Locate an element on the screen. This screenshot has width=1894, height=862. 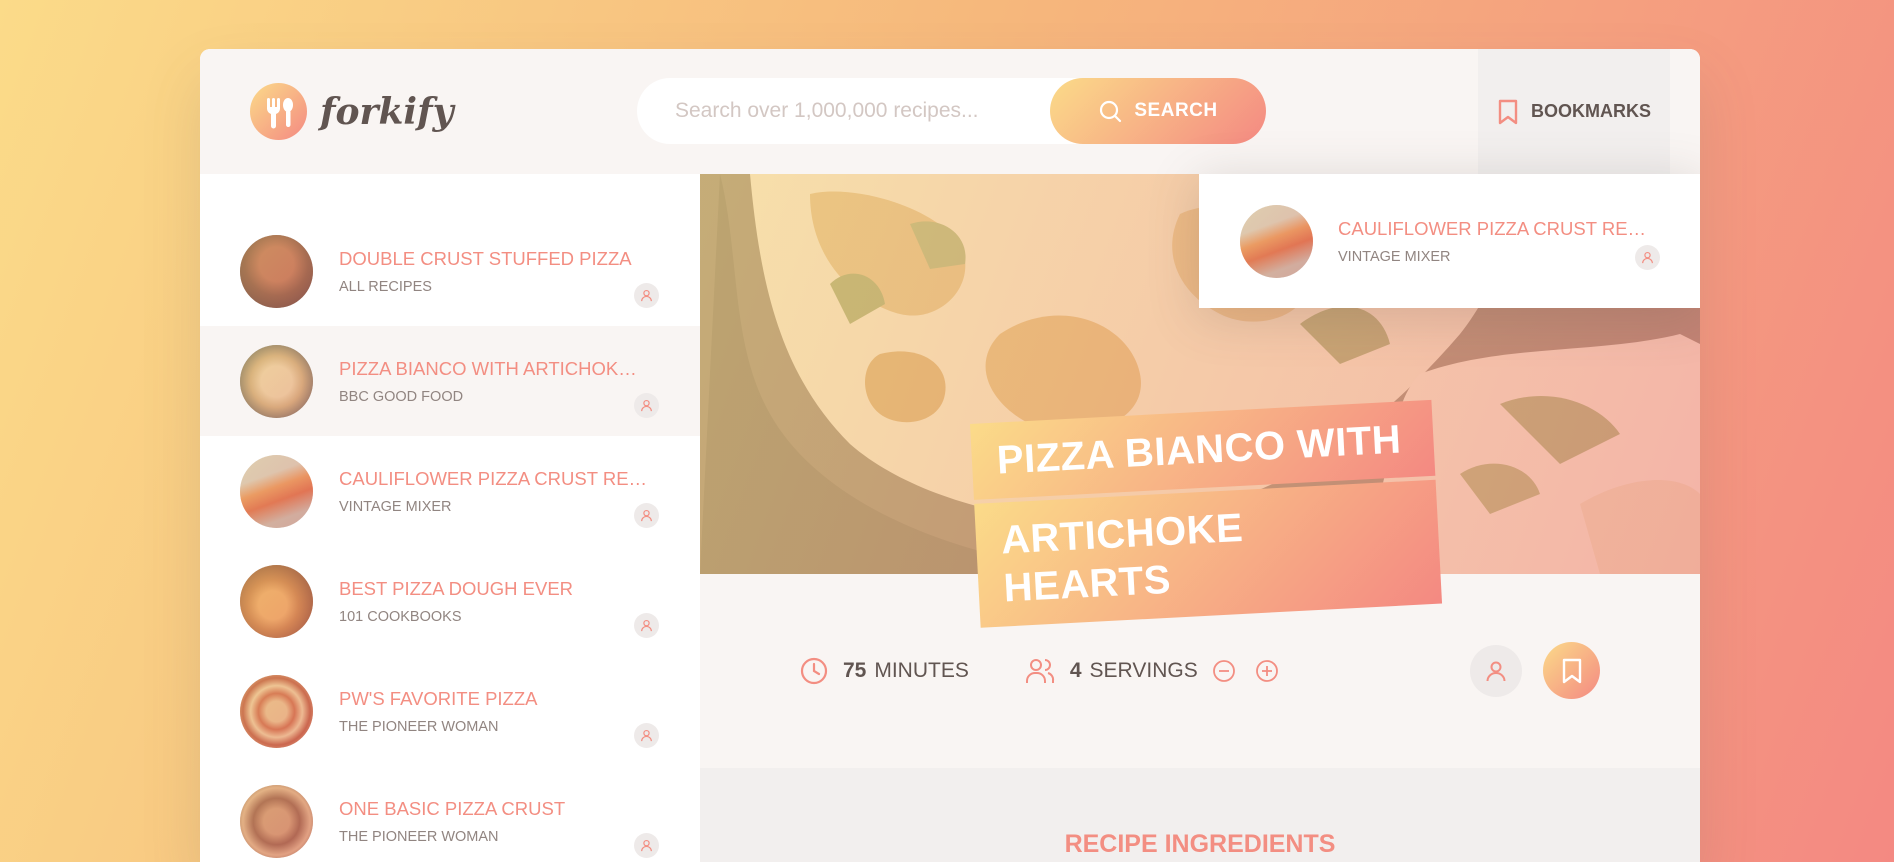
result-publisher: ALL RECIPES is located at coordinates (385, 286).